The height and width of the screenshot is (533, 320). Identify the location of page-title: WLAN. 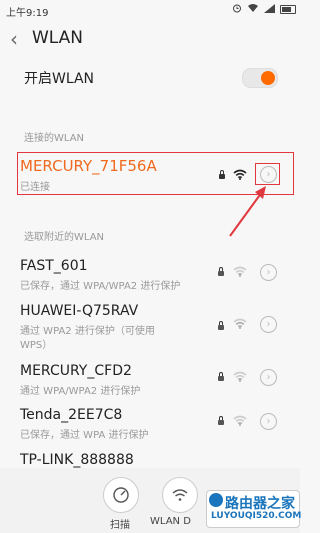
(58, 38).